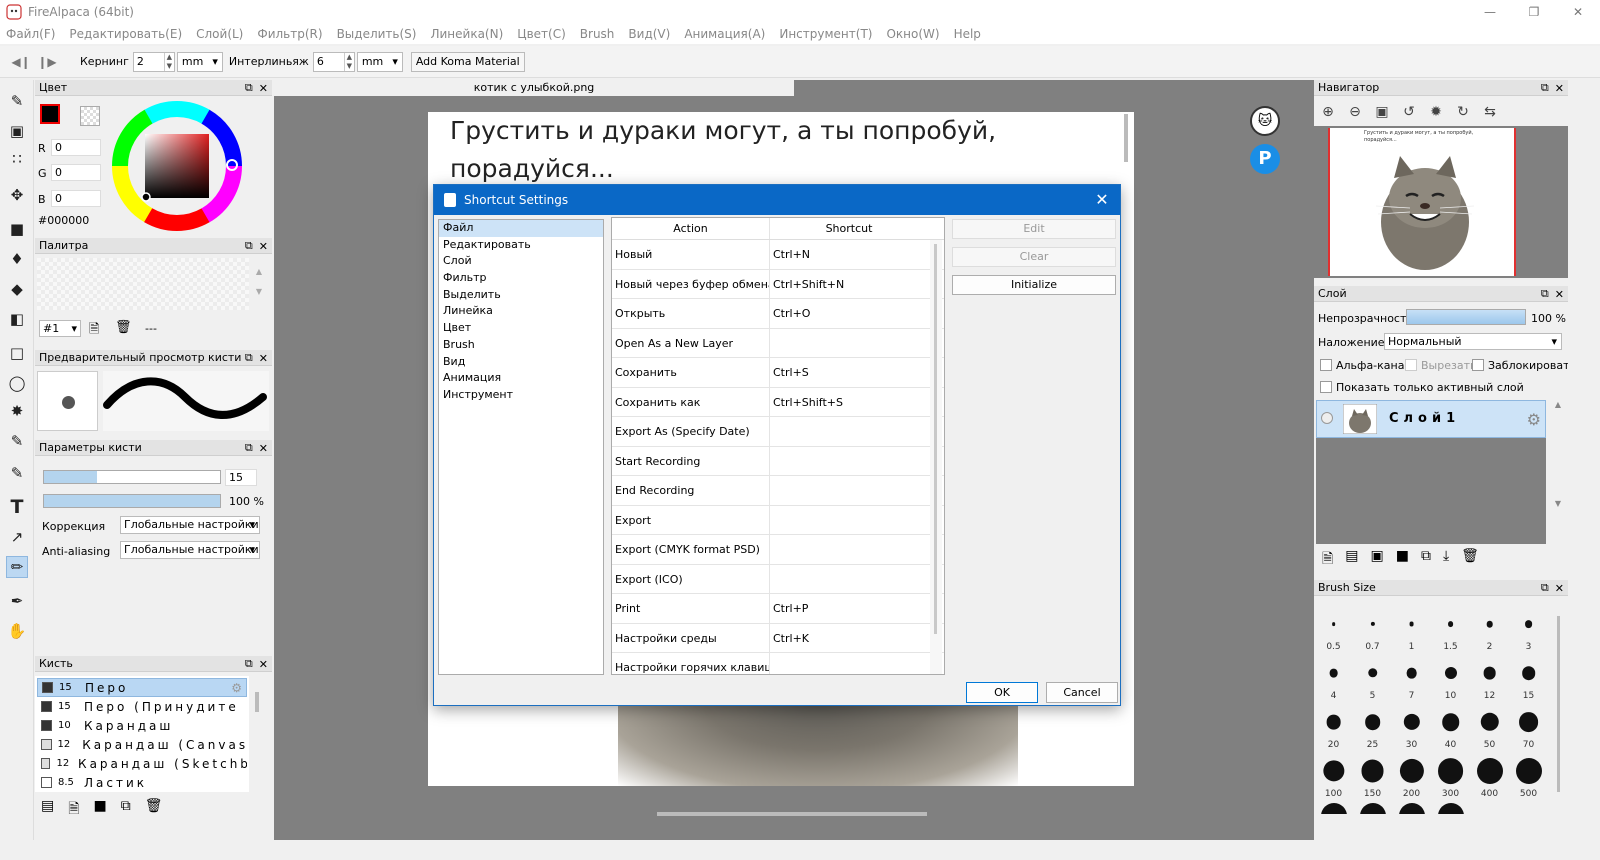 The width and height of the screenshot is (1600, 860). Describe the element at coordinates (1463, 112) in the screenshot. I see `rotate-right-icon: ↻` at that location.